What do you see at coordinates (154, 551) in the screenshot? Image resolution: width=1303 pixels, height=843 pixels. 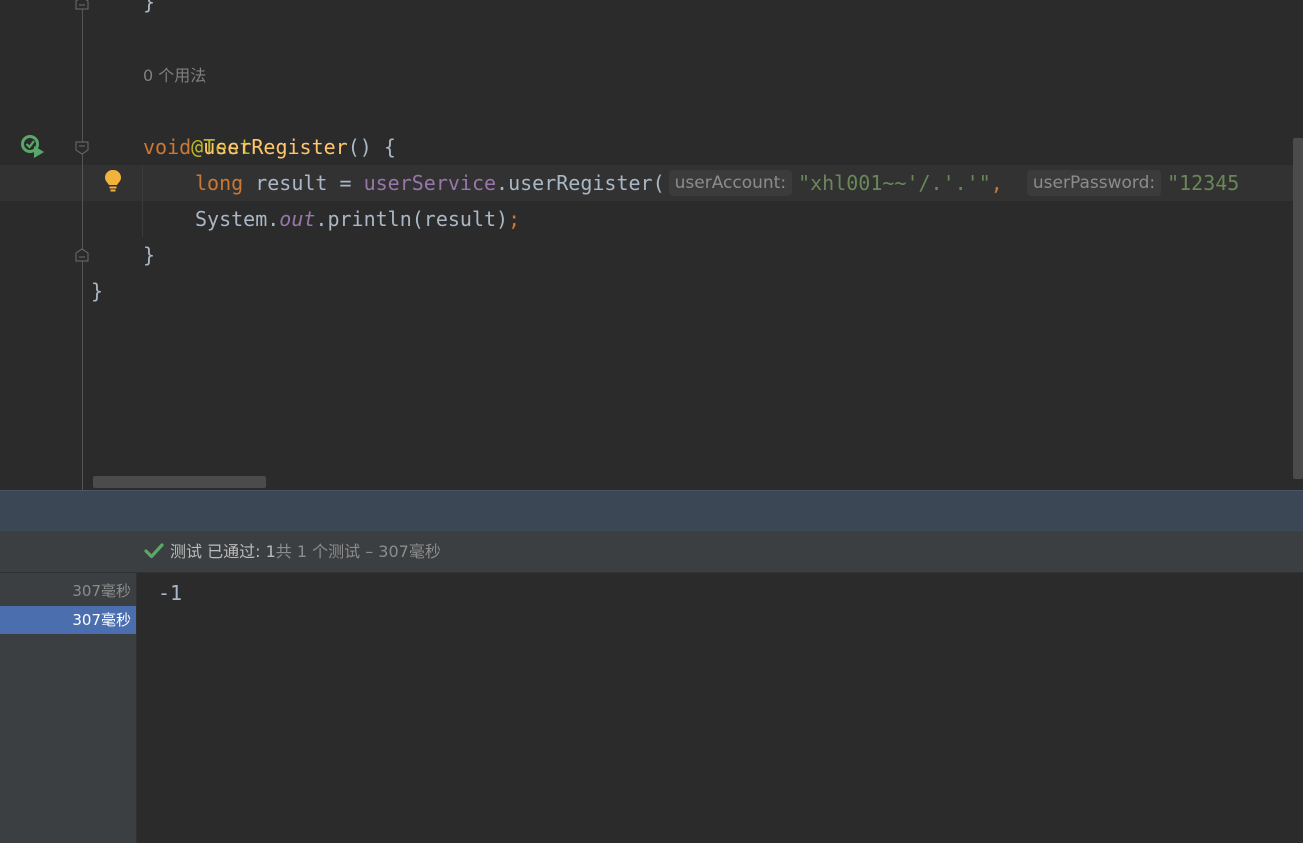 I see `check-icon` at bounding box center [154, 551].